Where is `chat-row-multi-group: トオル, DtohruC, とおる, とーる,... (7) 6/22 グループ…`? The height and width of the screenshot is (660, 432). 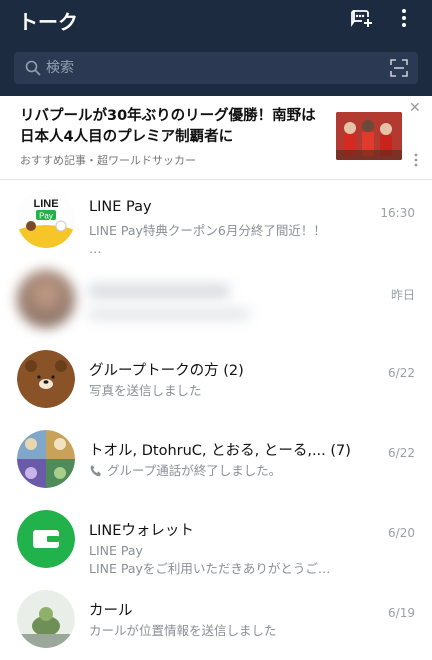 chat-row-multi-group: トオル, DtohruC, とおる, とーる,... (7) 6/22 グループ… is located at coordinates (216, 460).